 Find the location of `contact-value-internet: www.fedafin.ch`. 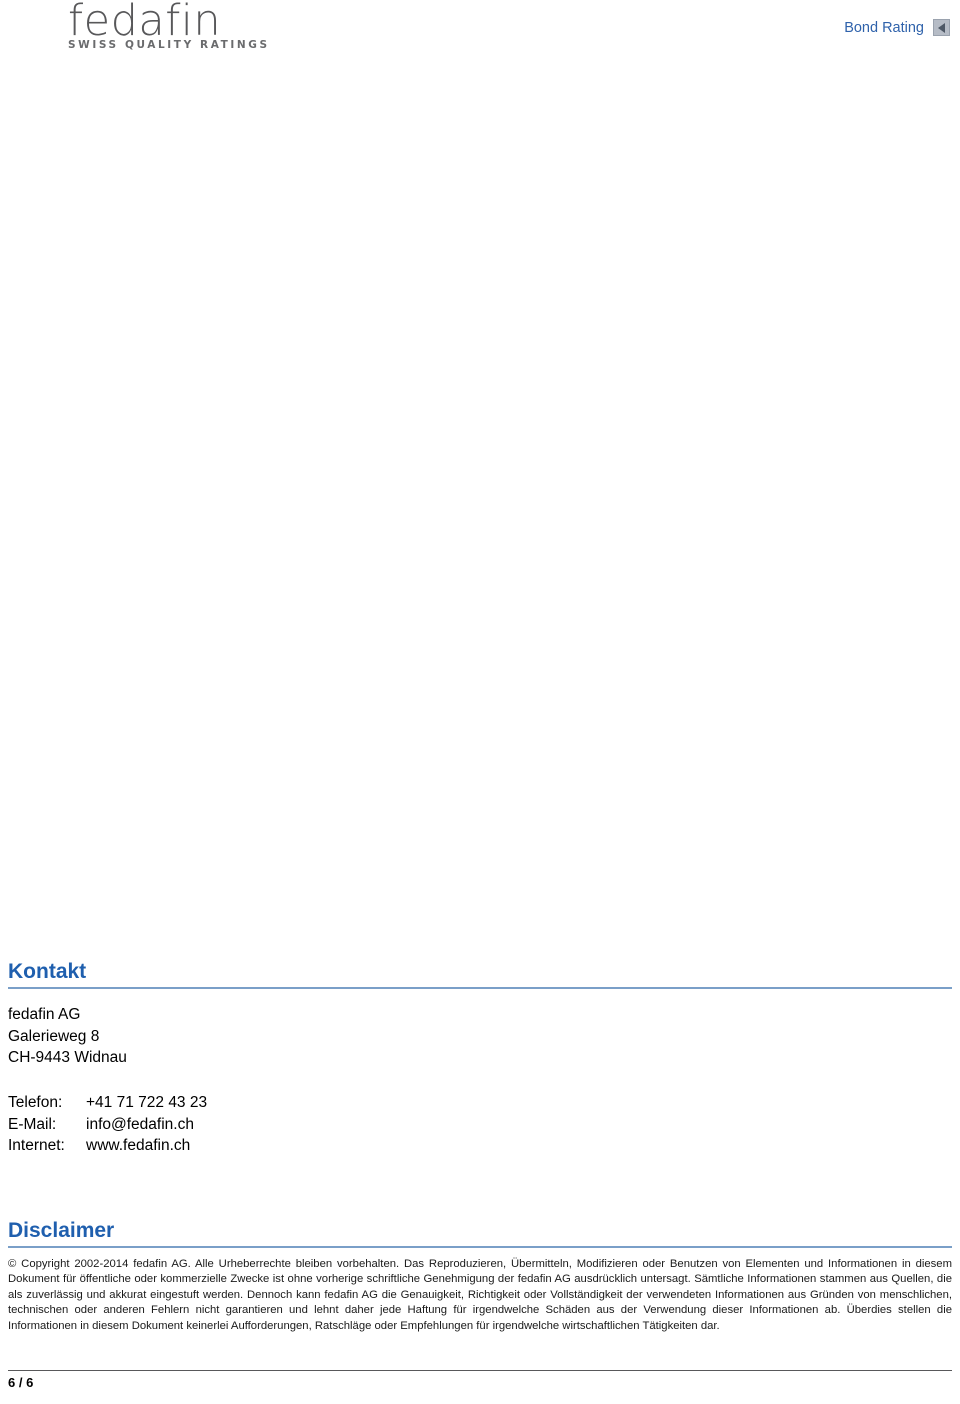

contact-value-internet: www.fedafin.ch is located at coordinates (146, 1146).